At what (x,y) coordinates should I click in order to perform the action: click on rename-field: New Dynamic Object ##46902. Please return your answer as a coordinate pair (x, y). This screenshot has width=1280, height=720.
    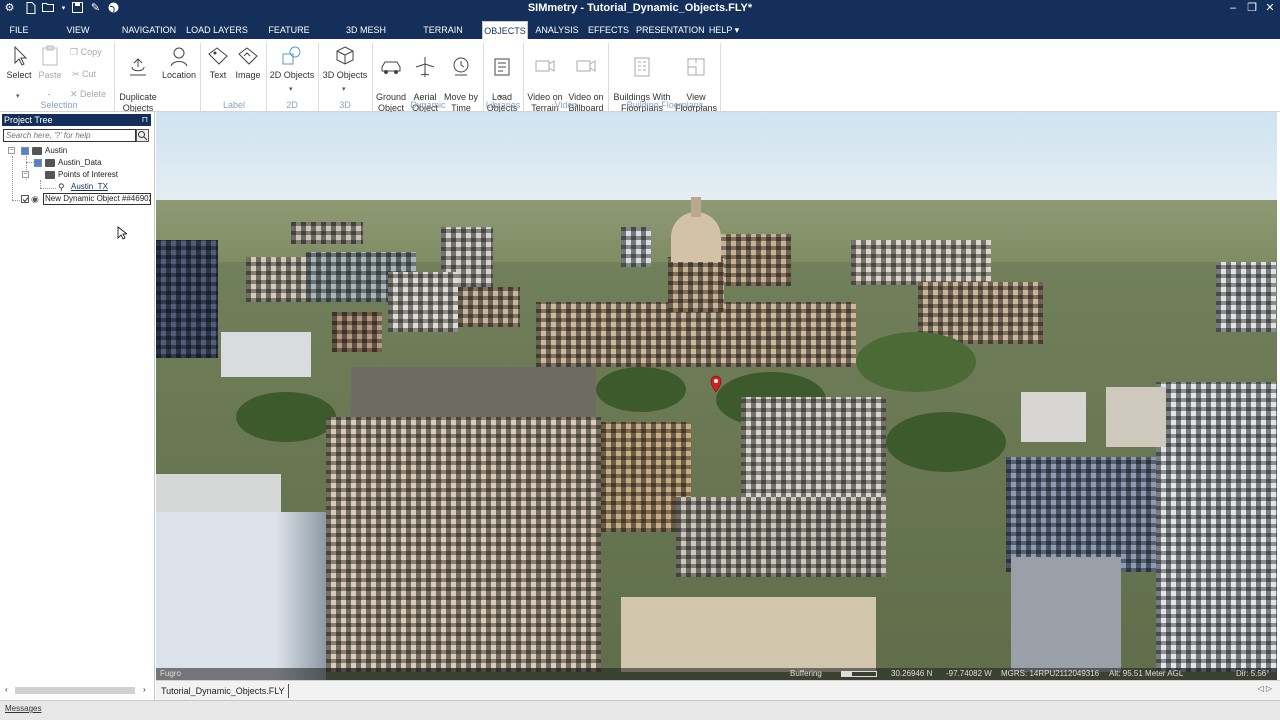
    Looking at the image, I should click on (97, 199).